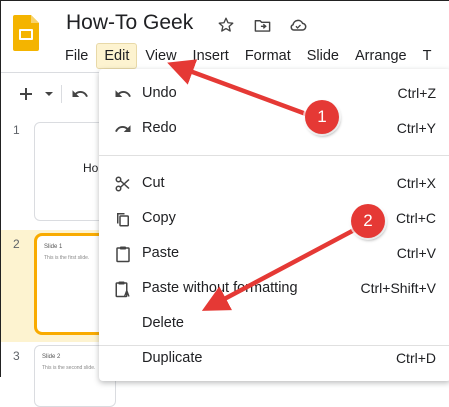 The height and width of the screenshot is (407, 449). Describe the element at coordinates (123, 254) in the screenshot. I see `clipboard-icon` at that location.